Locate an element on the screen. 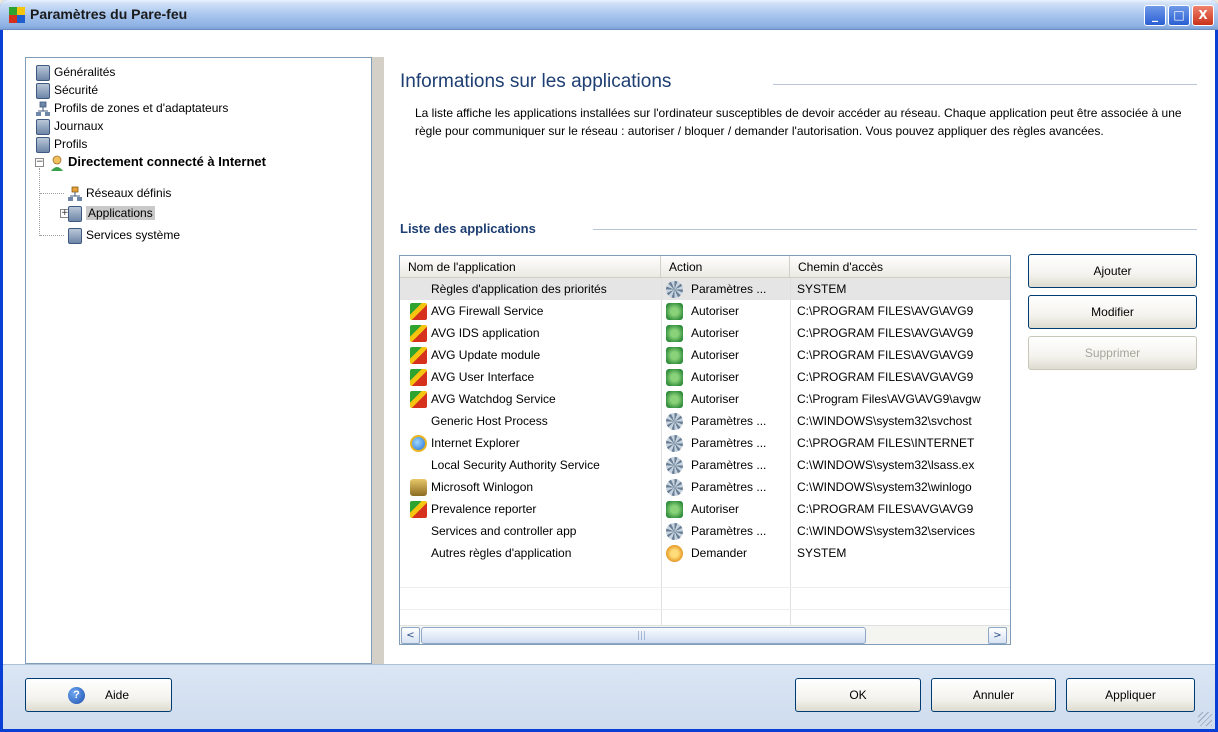  app-name-text: AVG Watchdog Service is located at coordinates (493, 399).